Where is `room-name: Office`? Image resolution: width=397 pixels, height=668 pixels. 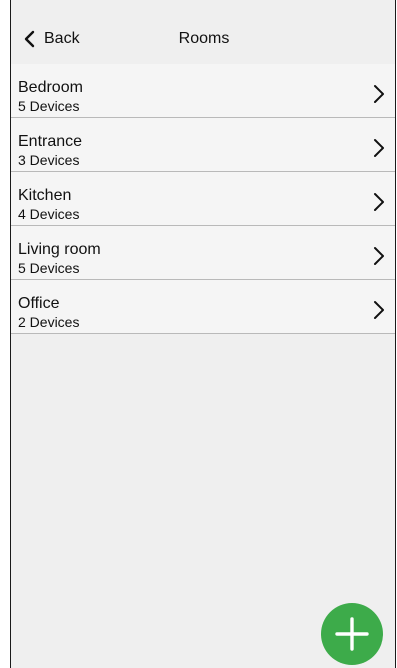
room-name: Office is located at coordinates (39, 303).